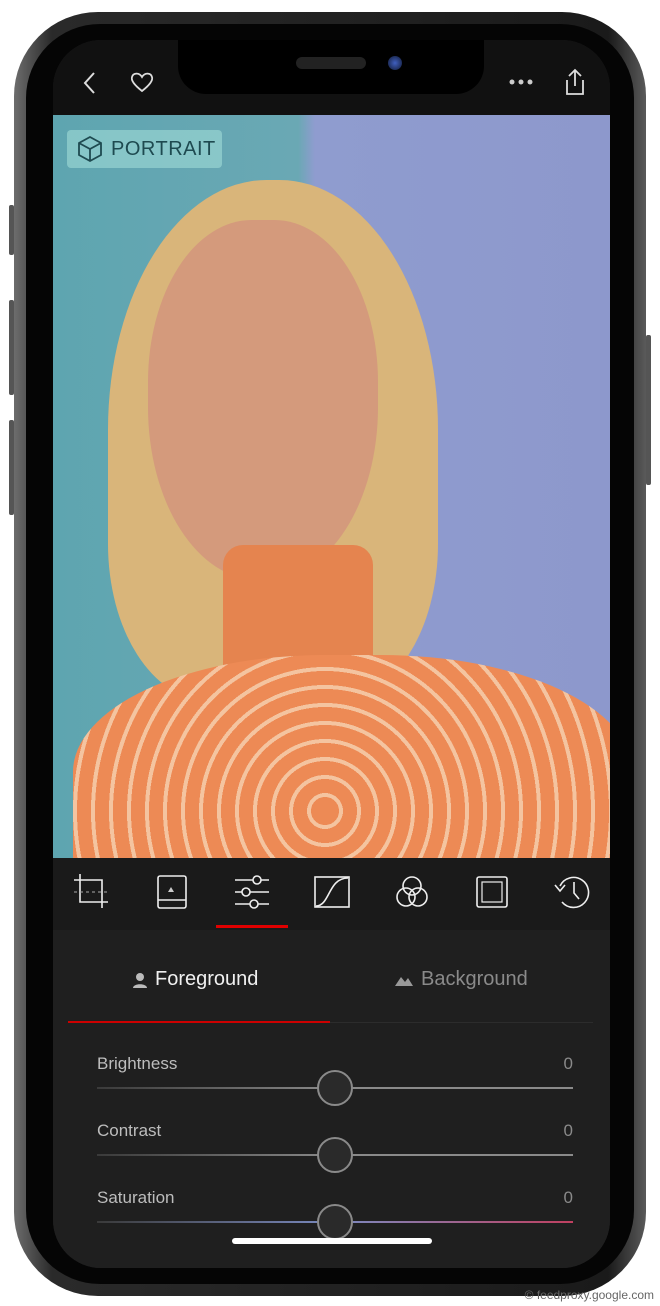 The height and width of the screenshot is (1306, 660). I want to click on brightness-value: 0, so click(568, 1063).